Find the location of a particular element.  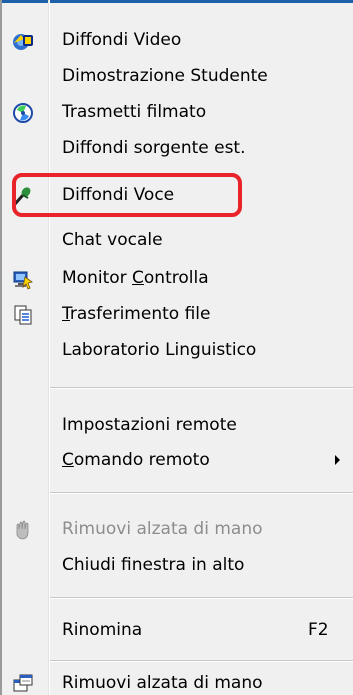

raised-hand-icon is located at coordinates (23, 530).